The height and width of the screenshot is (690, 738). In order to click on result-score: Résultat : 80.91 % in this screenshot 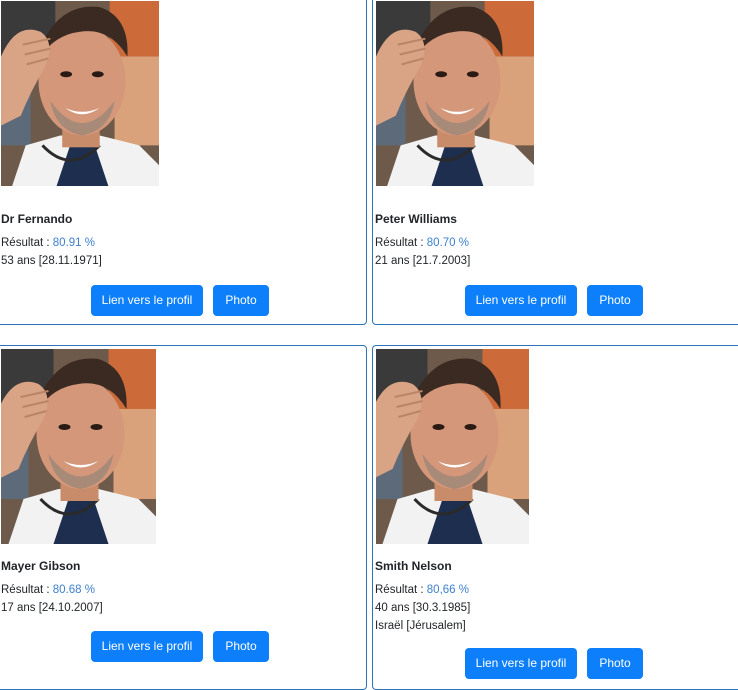, I will do `click(48, 243)`.